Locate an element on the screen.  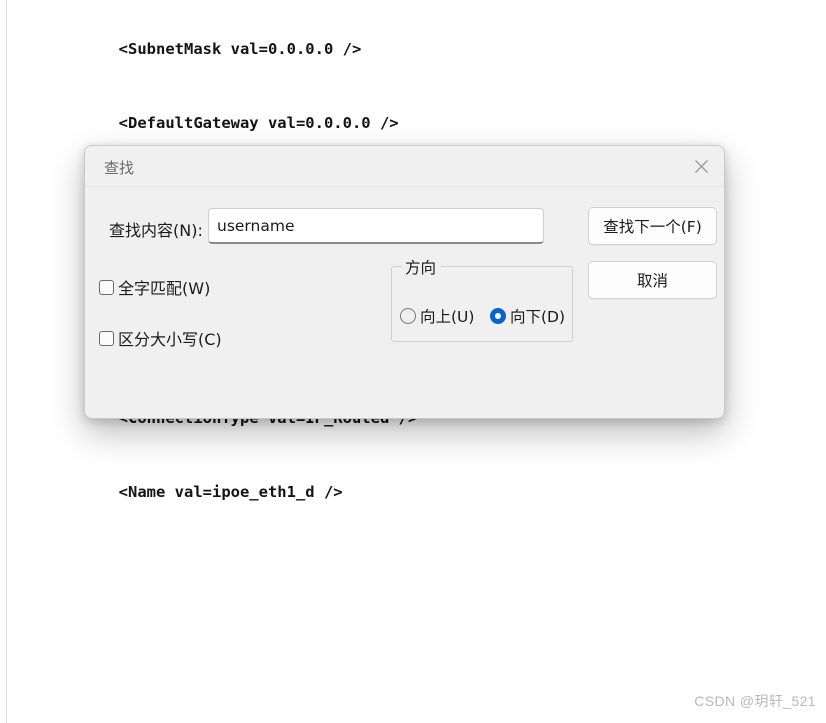
dialog-title: 查找 is located at coordinates (119, 168).